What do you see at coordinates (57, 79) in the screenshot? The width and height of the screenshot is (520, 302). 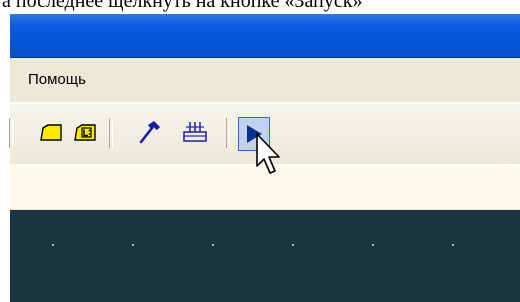 I see `menu-item-help: Помощь` at bounding box center [57, 79].